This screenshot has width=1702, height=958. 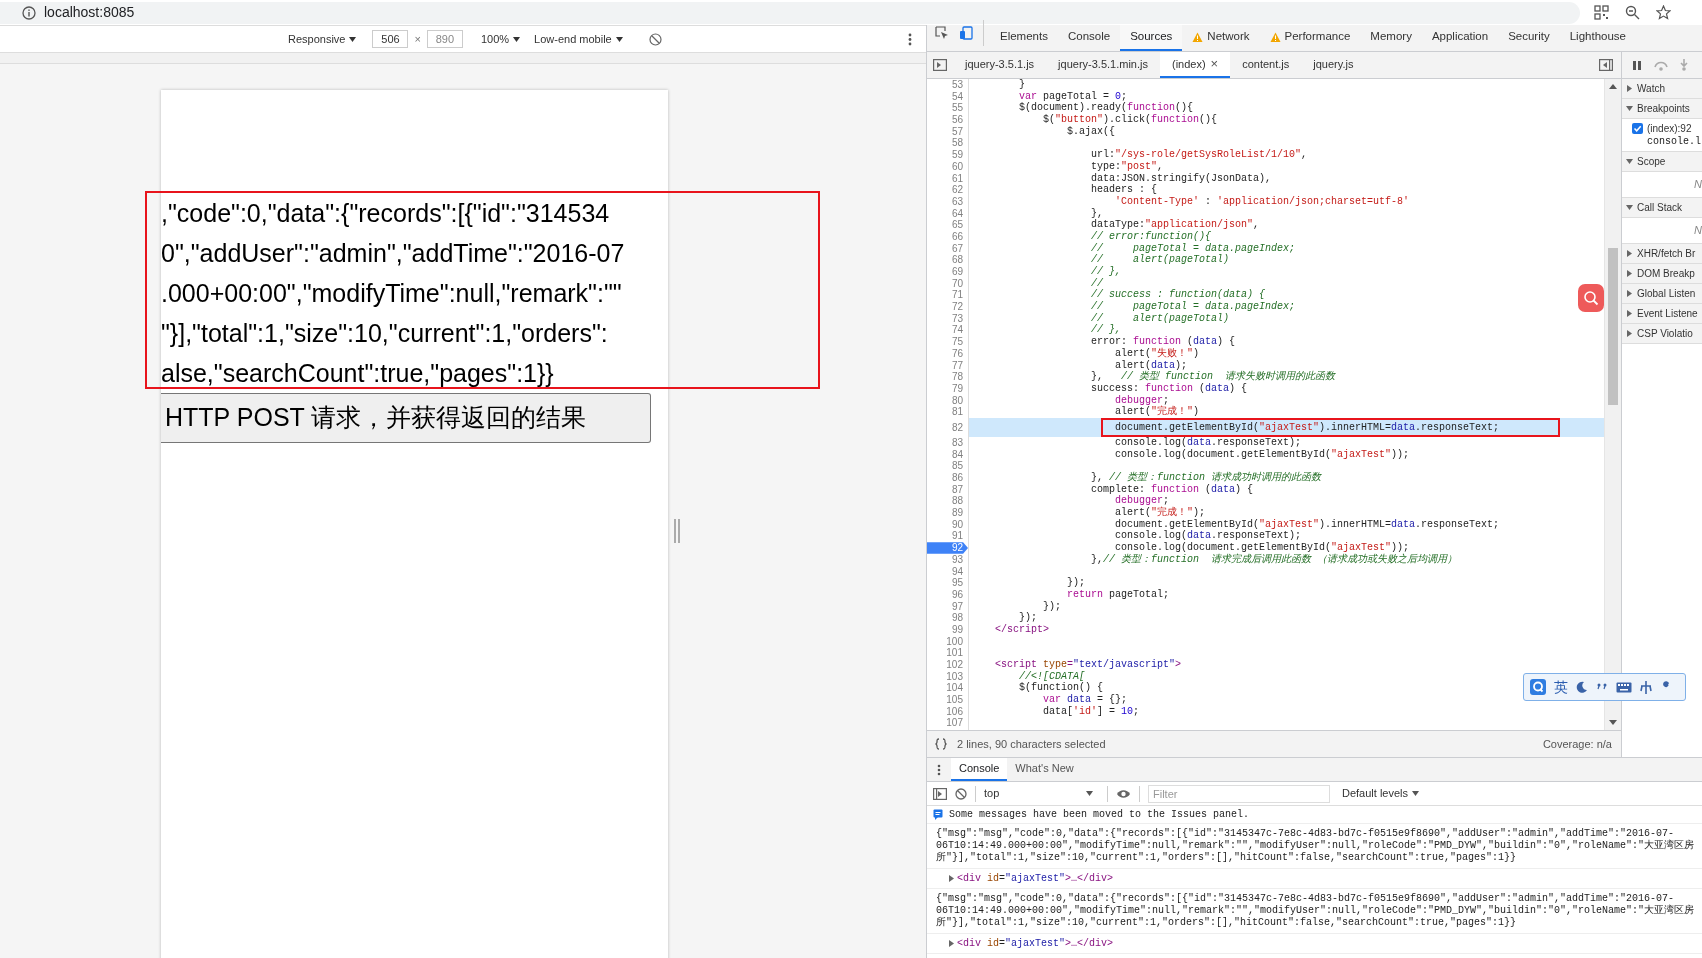 I want to click on drawer-tab: Console, so click(x=979, y=769).